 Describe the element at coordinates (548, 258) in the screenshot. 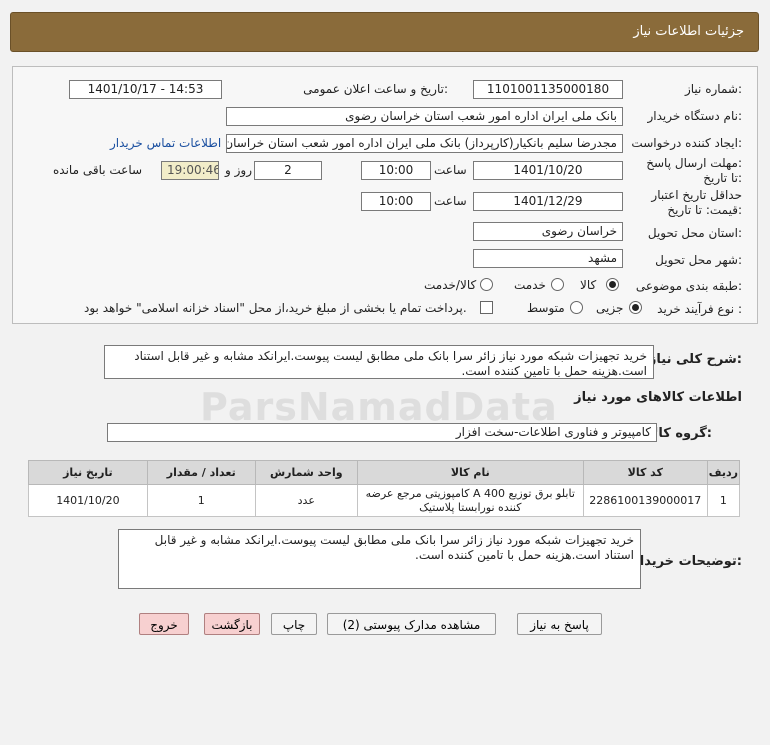

I see `city-field: مشهد` at that location.